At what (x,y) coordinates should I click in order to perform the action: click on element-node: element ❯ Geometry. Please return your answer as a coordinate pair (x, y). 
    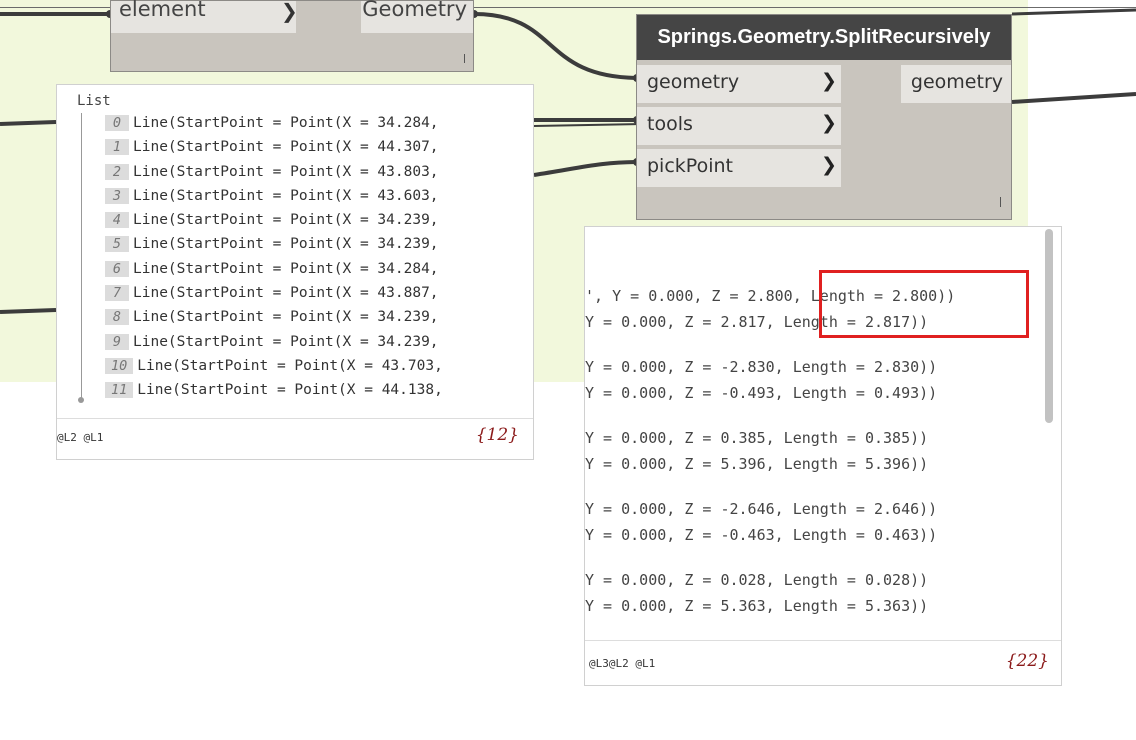
    Looking at the image, I should click on (292, 36).